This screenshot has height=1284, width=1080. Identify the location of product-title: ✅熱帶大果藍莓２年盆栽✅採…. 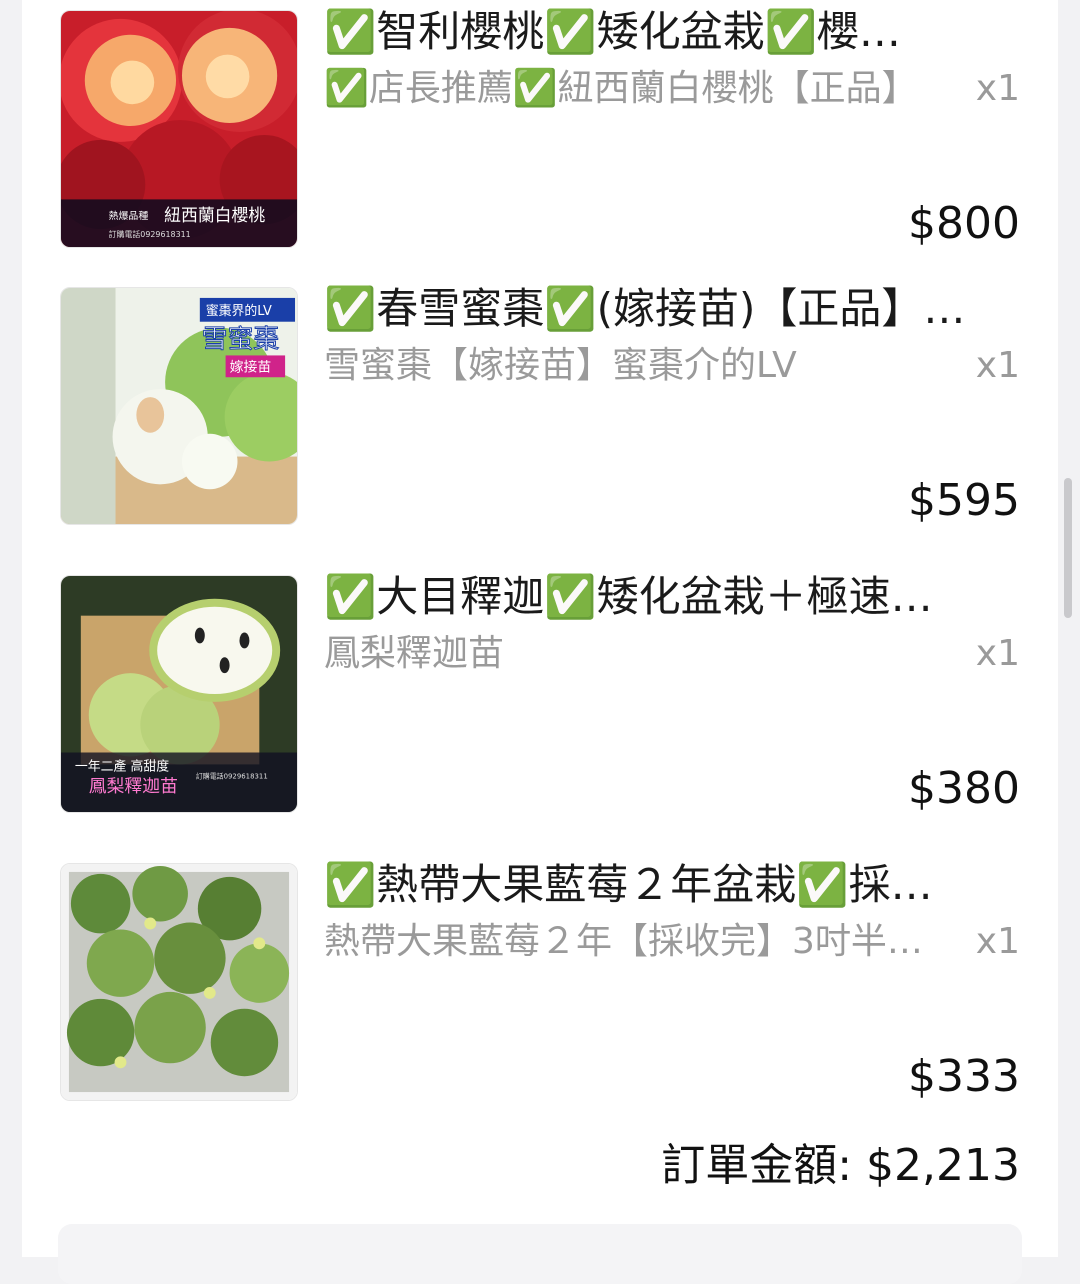
(674, 885).